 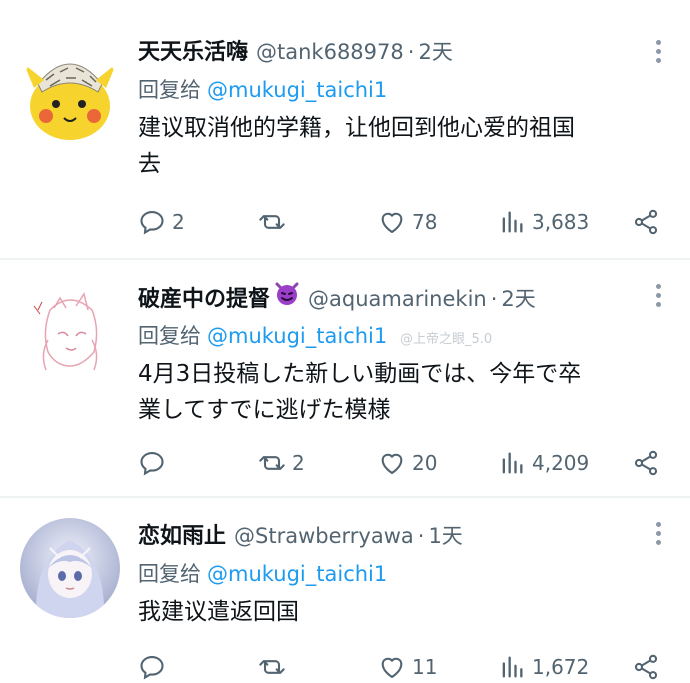 What do you see at coordinates (407, 463) in the screenshot?
I see `like-button: 20` at bounding box center [407, 463].